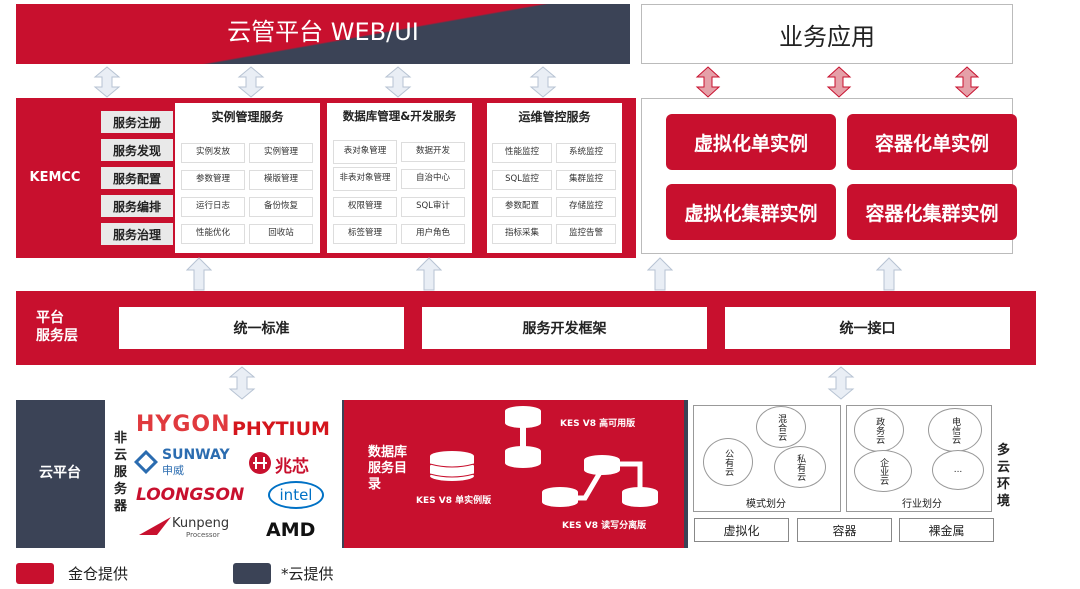 Image resolution: width=1080 pixels, height=589 pixels. Describe the element at coordinates (867, 328) in the screenshot. I see `unified-interface: 统一接口` at that location.